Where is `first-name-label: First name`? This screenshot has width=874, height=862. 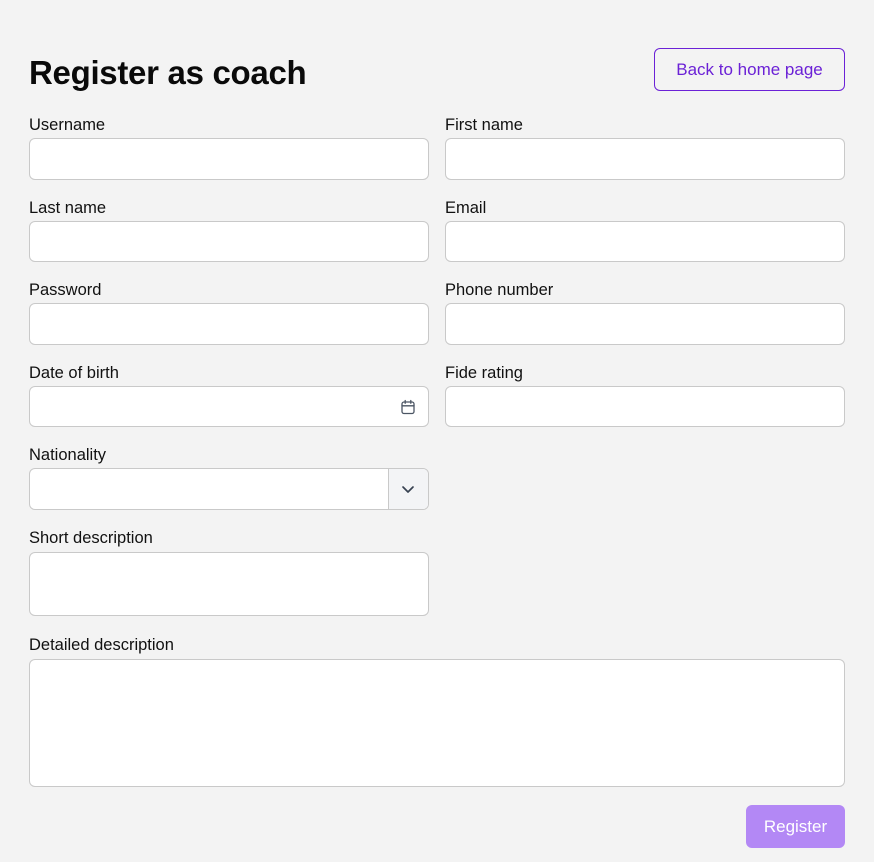
first-name-label: First name is located at coordinates (484, 125).